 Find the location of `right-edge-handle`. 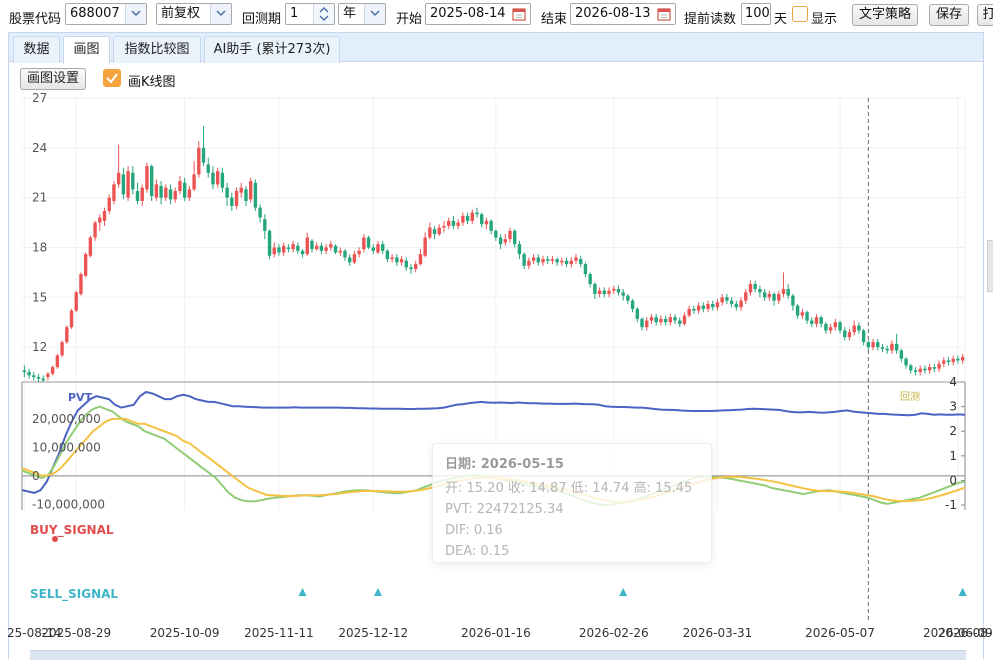

right-edge-handle is located at coordinates (990, 266).